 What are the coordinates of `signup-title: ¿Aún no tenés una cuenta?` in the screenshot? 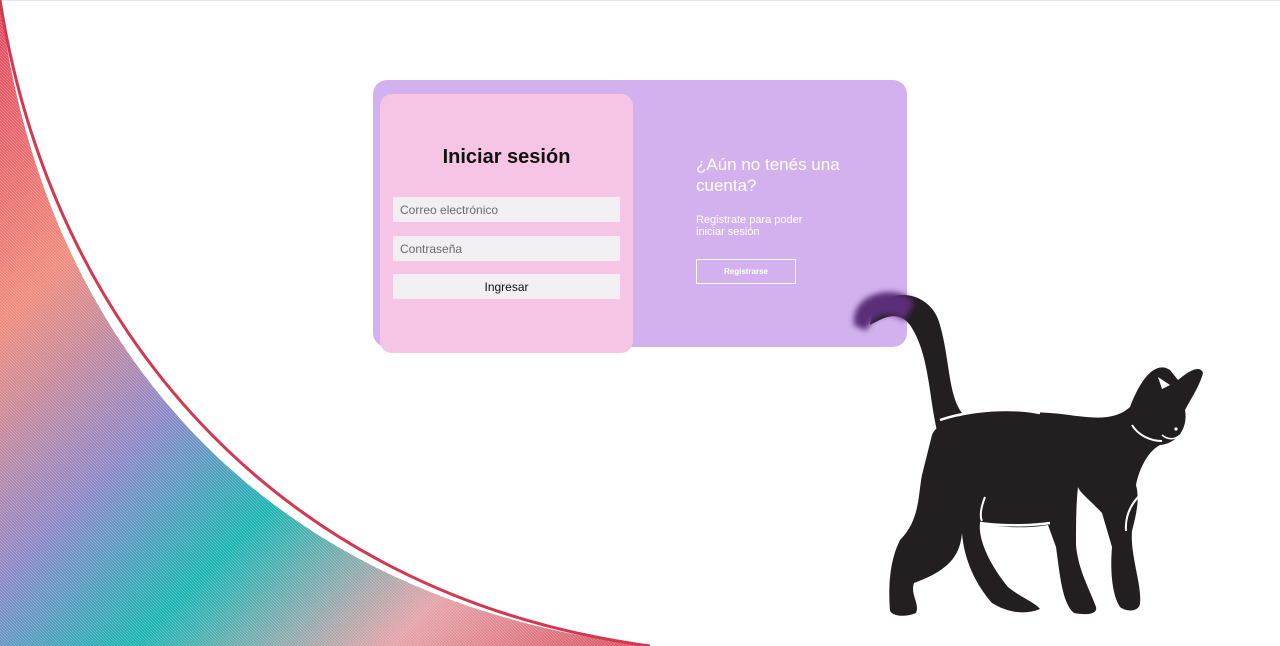 It's located at (768, 175).